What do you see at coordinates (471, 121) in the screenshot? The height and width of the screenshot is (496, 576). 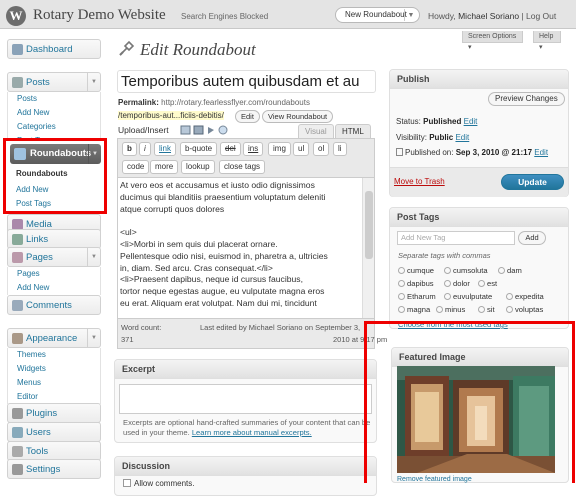 I see `edit-status-link: Edit` at bounding box center [471, 121].